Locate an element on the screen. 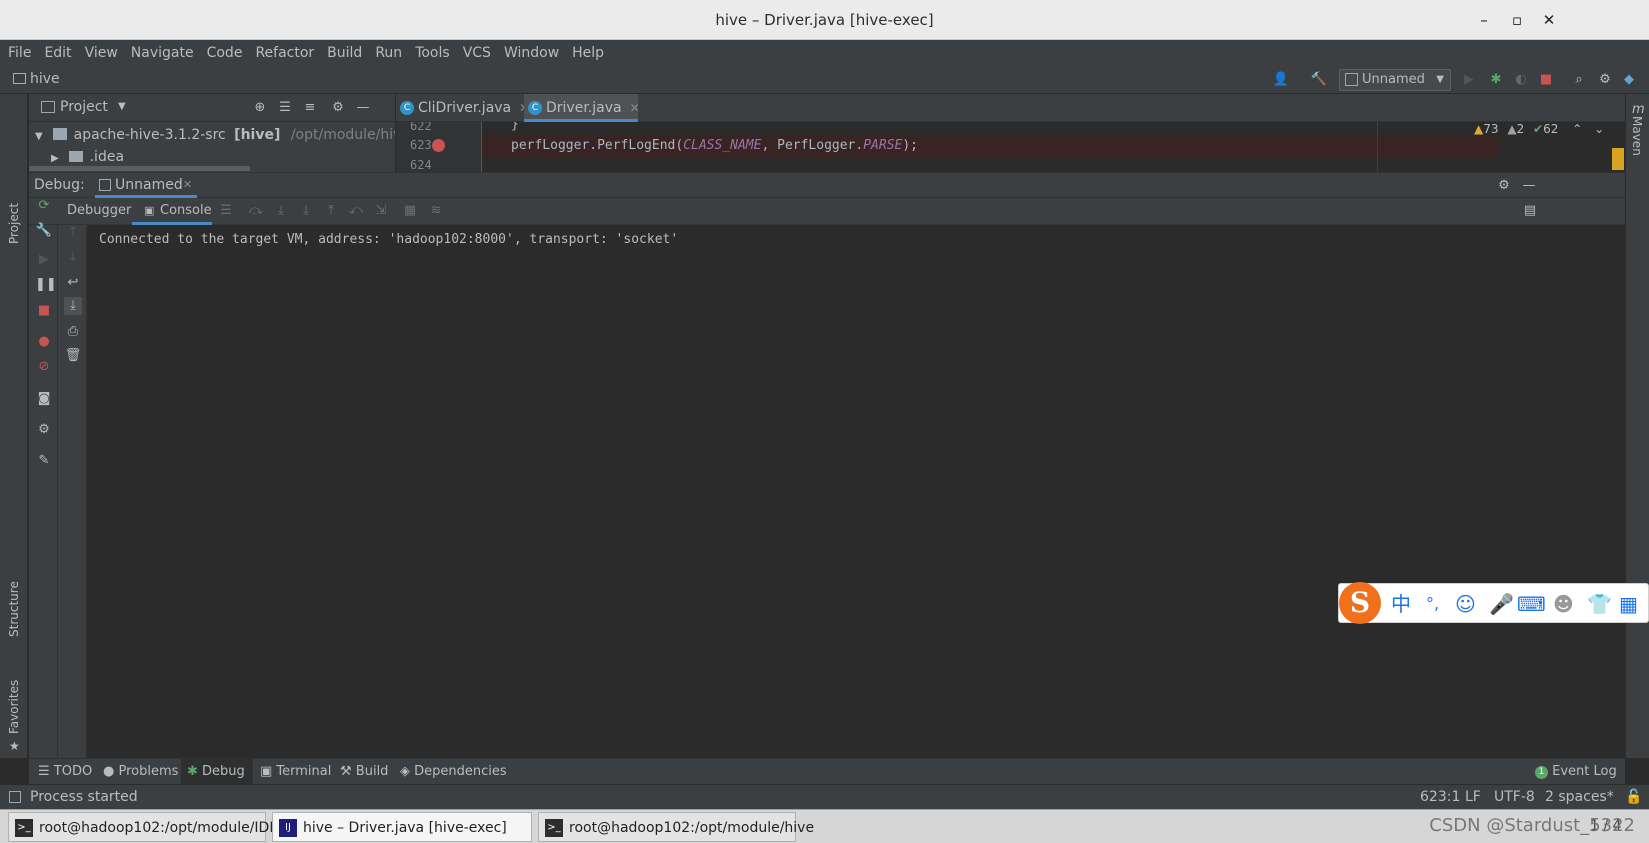  menu-run: Run is located at coordinates (388, 53).